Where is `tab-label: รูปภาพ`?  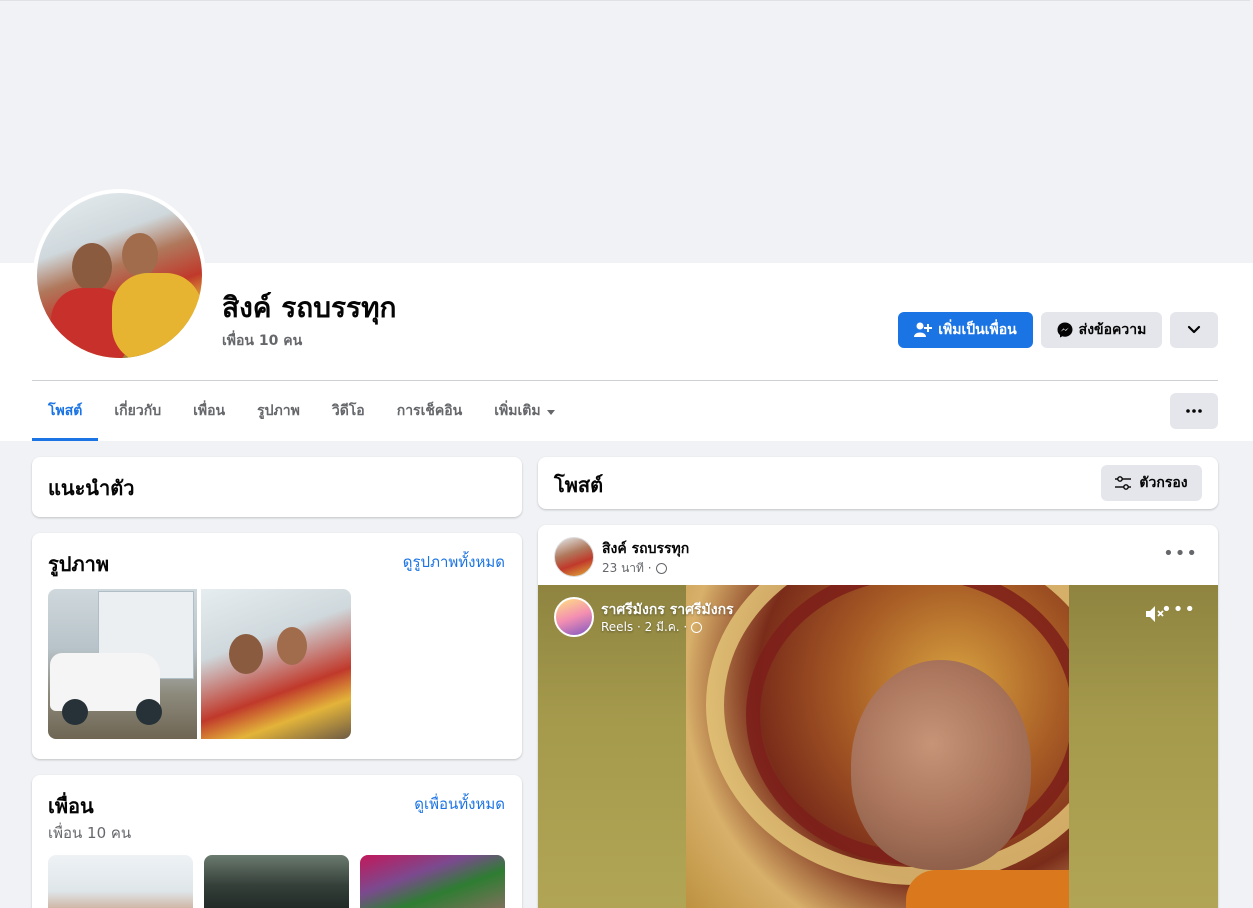
tab-label: รูปภาพ is located at coordinates (278, 411).